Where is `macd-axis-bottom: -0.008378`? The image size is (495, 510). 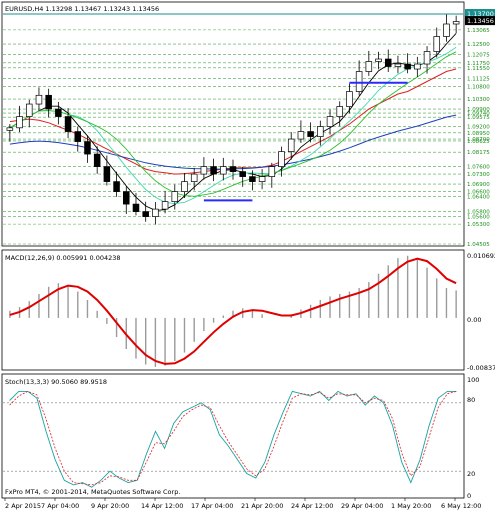
macd-axis-bottom: -0.008378 is located at coordinates (481, 368).